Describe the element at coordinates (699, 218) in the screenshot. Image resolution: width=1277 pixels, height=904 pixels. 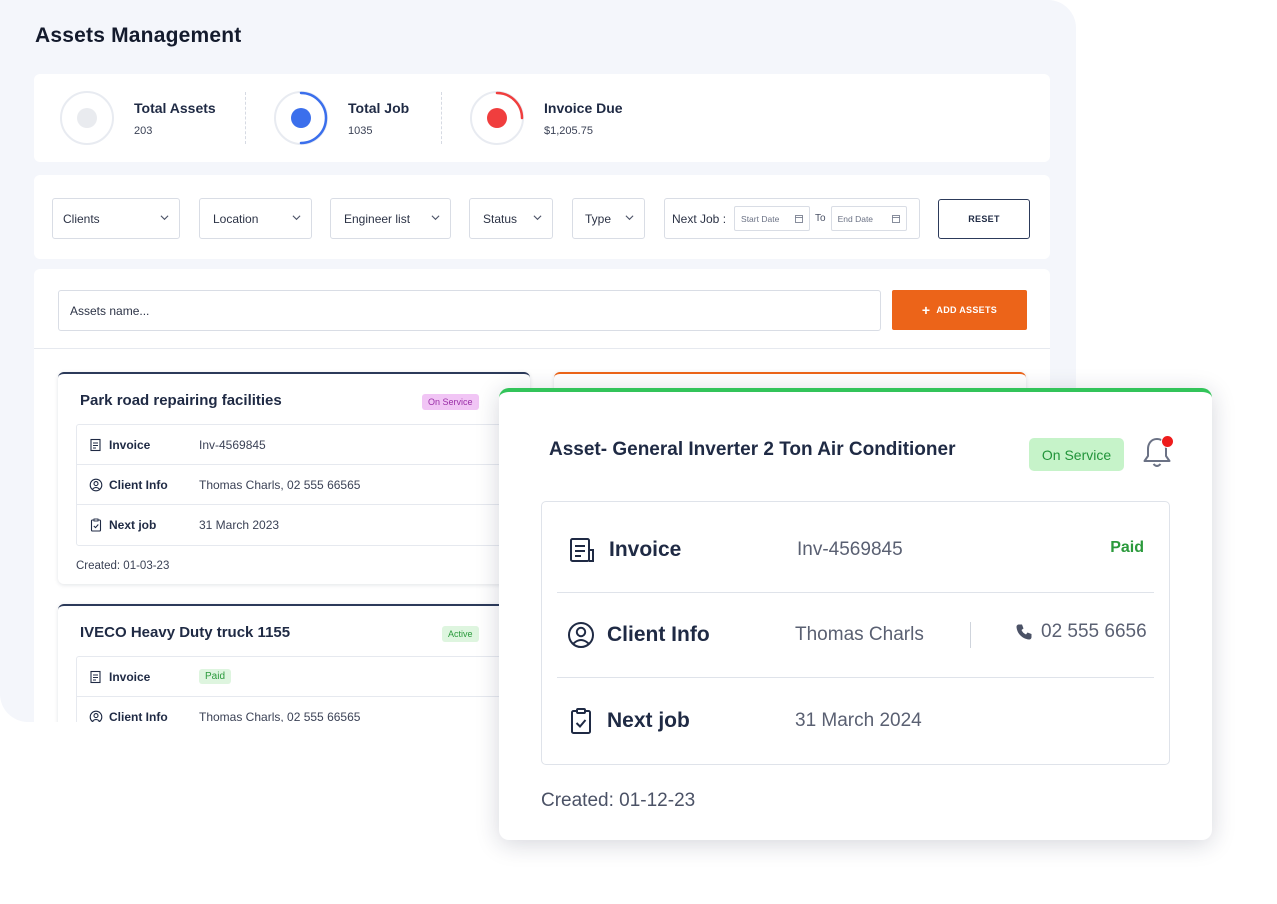
I see `next-job-label: Next Job :` at that location.